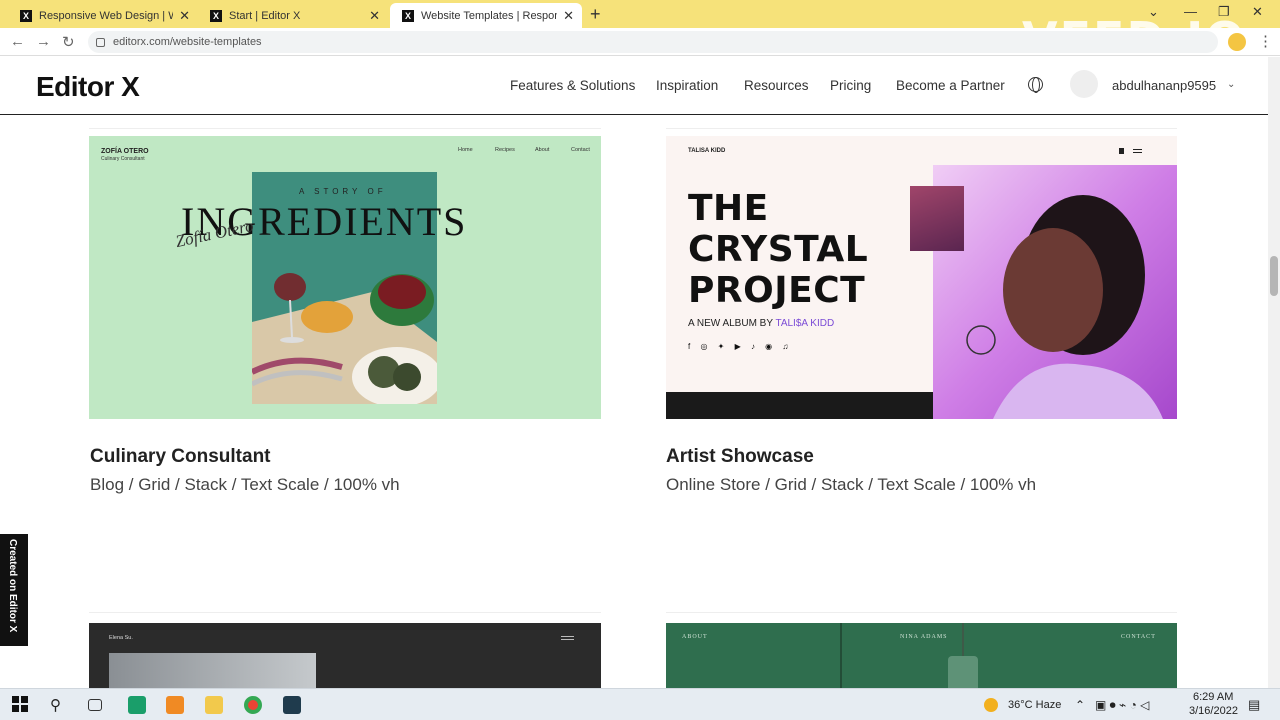 This screenshot has width=1280, height=720. What do you see at coordinates (253, 705) in the screenshot?
I see `chrome-icon` at bounding box center [253, 705].